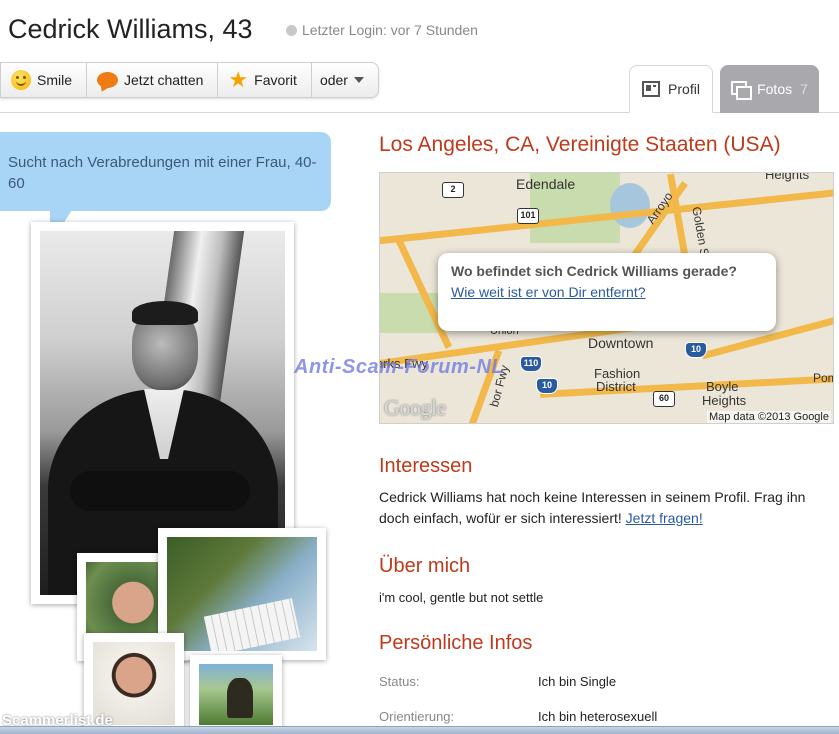 This screenshot has width=839, height=734. What do you see at coordinates (275, 80) in the screenshot?
I see `favorite-label: Favorit` at bounding box center [275, 80].